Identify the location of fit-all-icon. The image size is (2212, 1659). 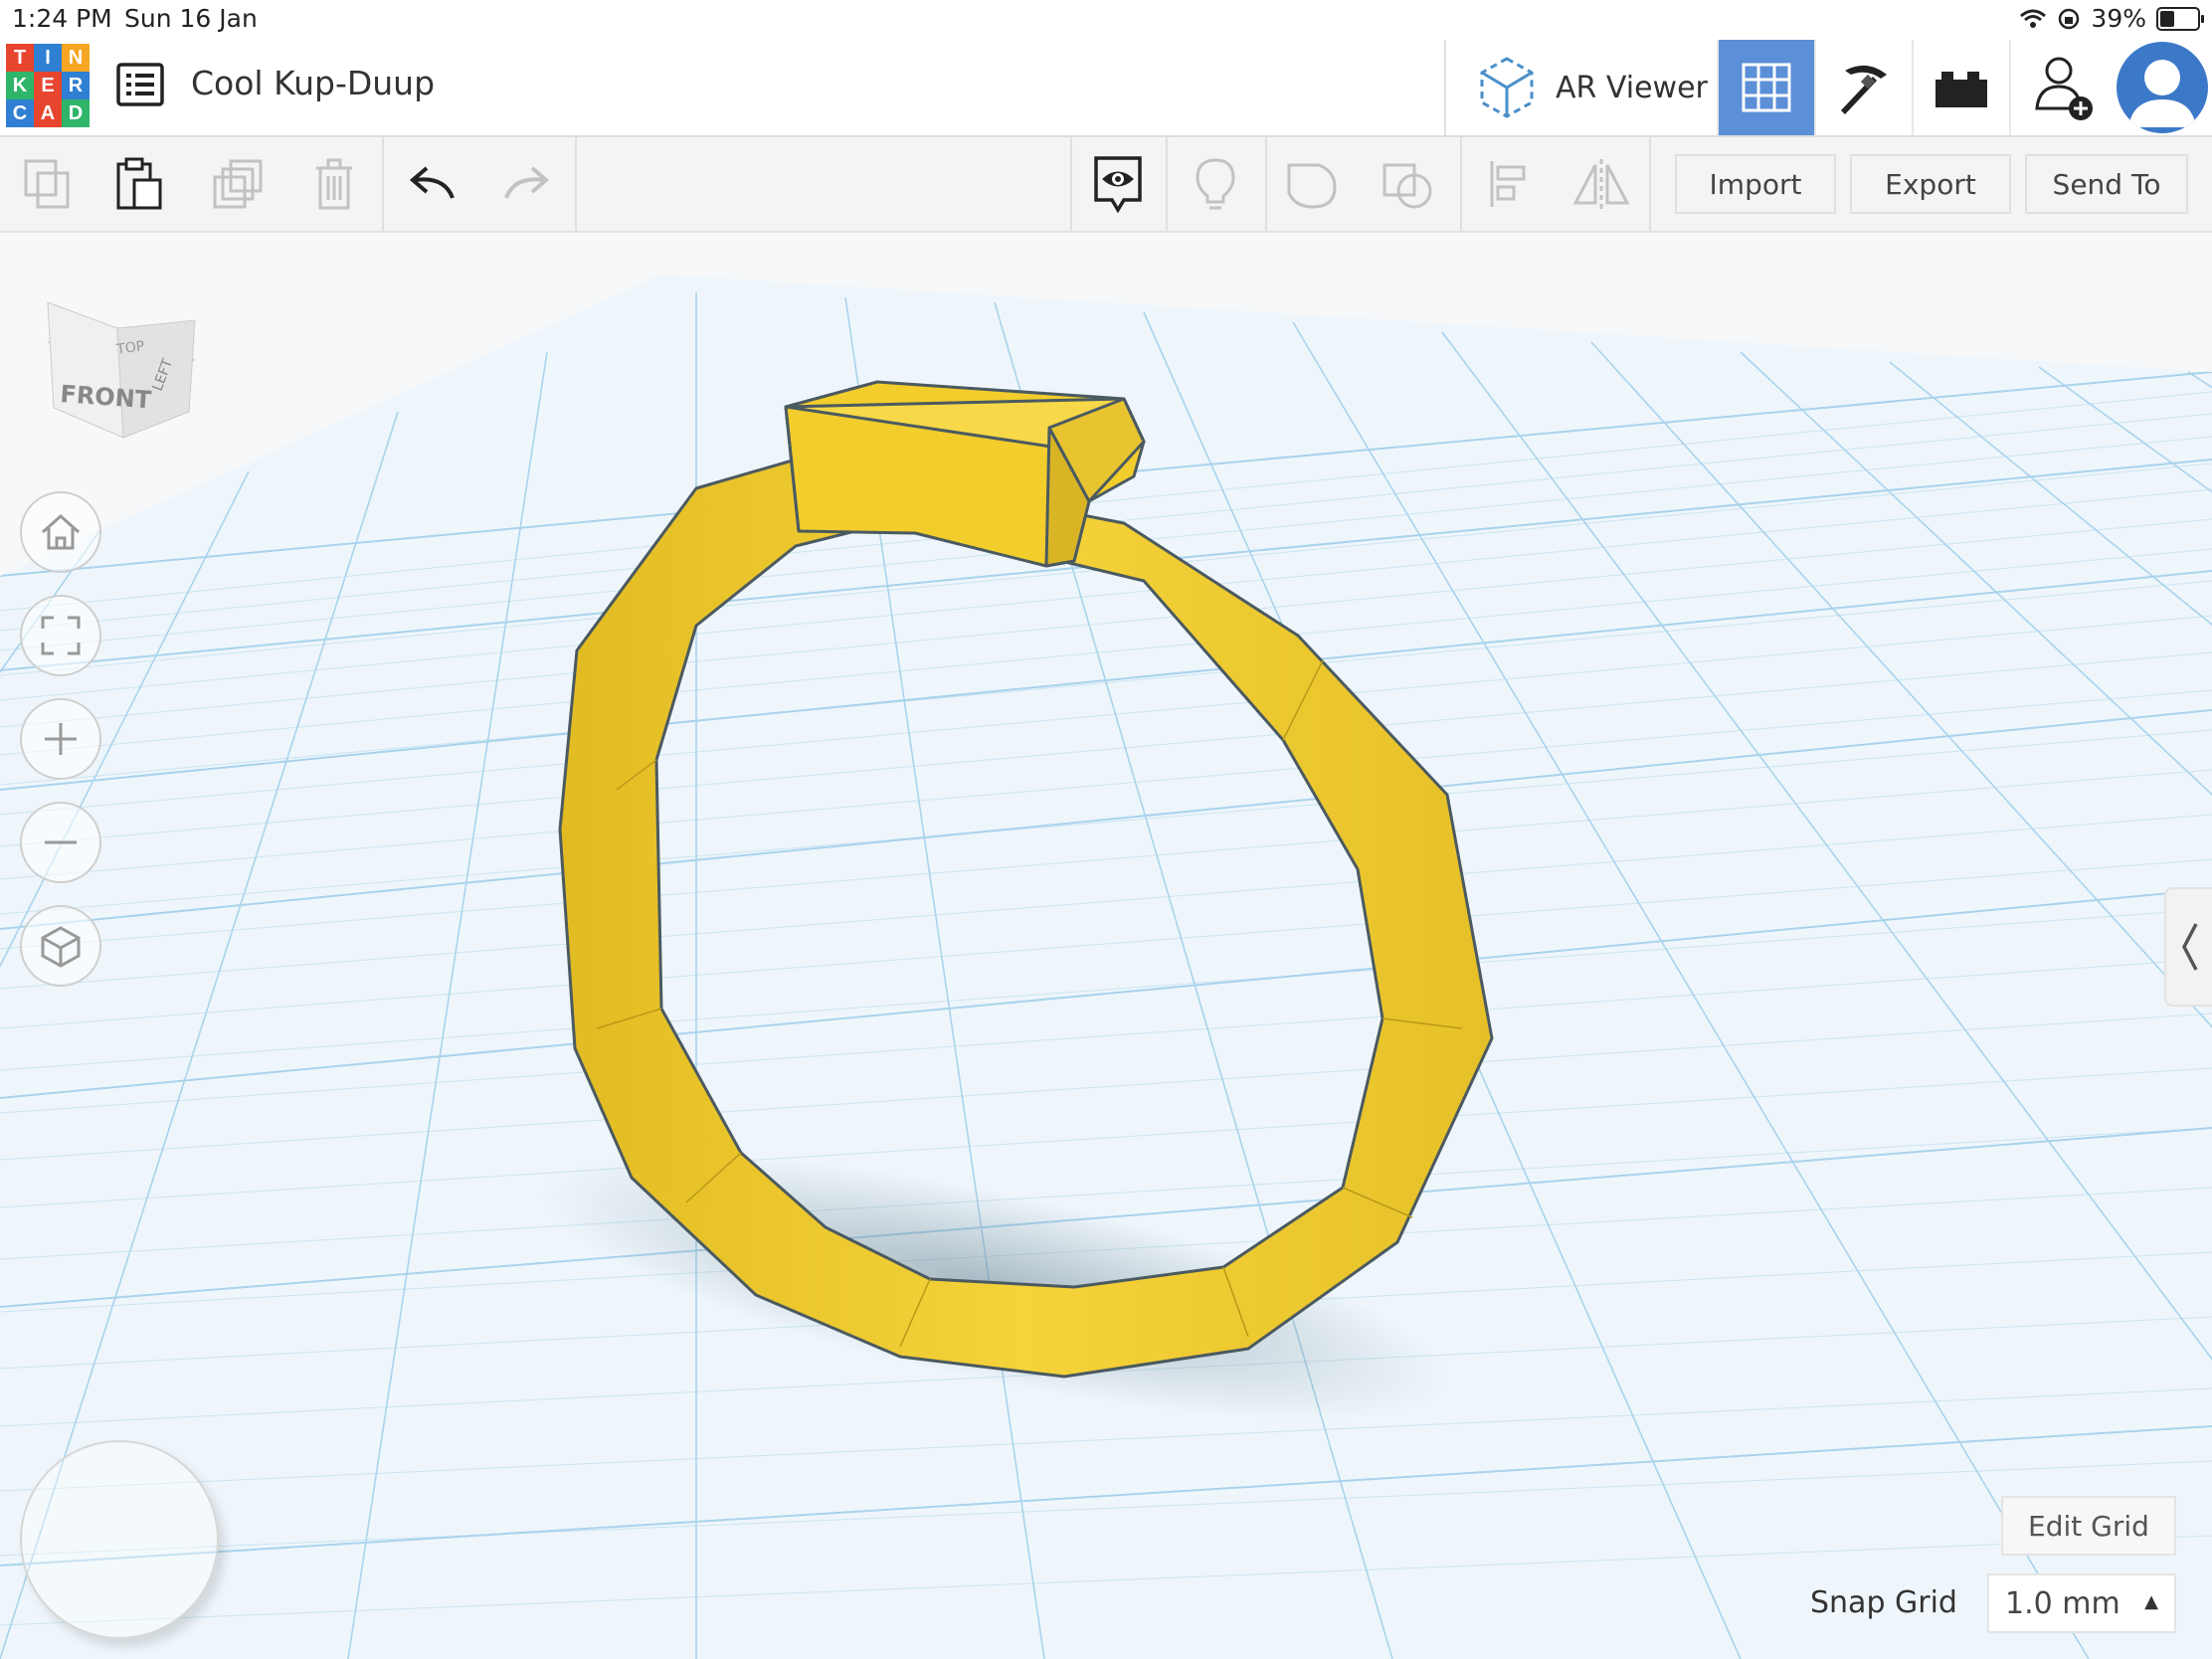
(61, 635).